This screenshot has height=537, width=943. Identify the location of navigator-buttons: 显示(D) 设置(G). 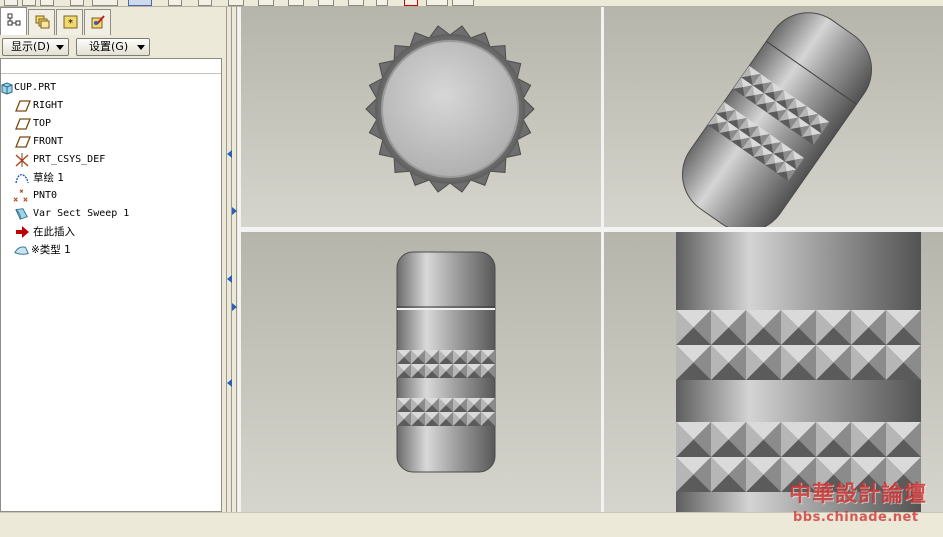
(111, 48).